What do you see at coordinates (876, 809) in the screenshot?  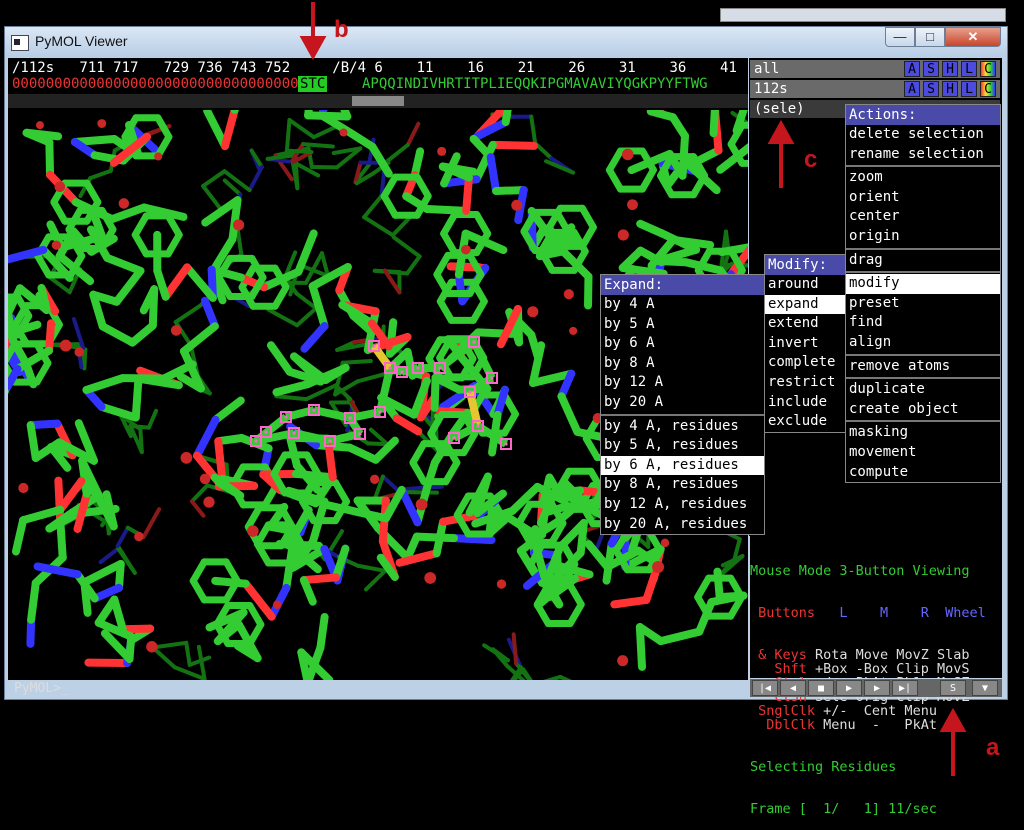 I see `frame-counter: Frame [ 1/ 1] 11/sec` at bounding box center [876, 809].